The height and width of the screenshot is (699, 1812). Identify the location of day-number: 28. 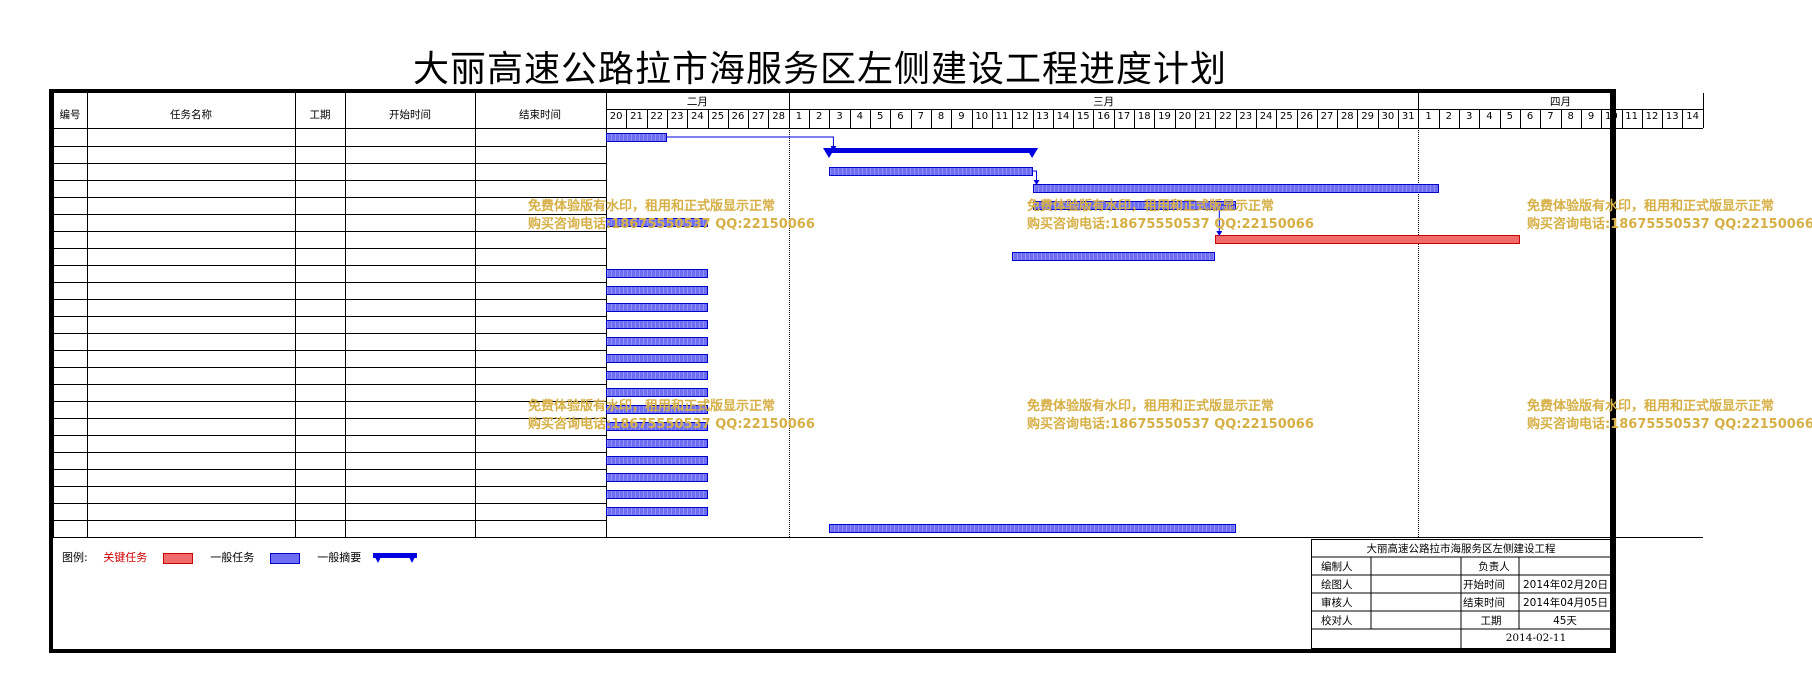
(778, 116).